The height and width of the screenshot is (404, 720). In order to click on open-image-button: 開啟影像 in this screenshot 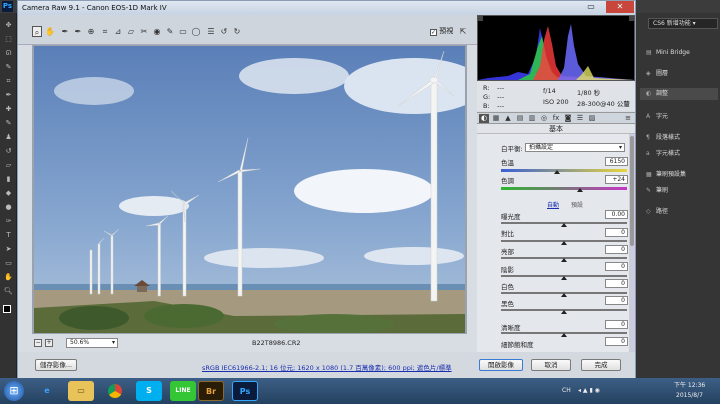, I will do `click(501, 365)`.